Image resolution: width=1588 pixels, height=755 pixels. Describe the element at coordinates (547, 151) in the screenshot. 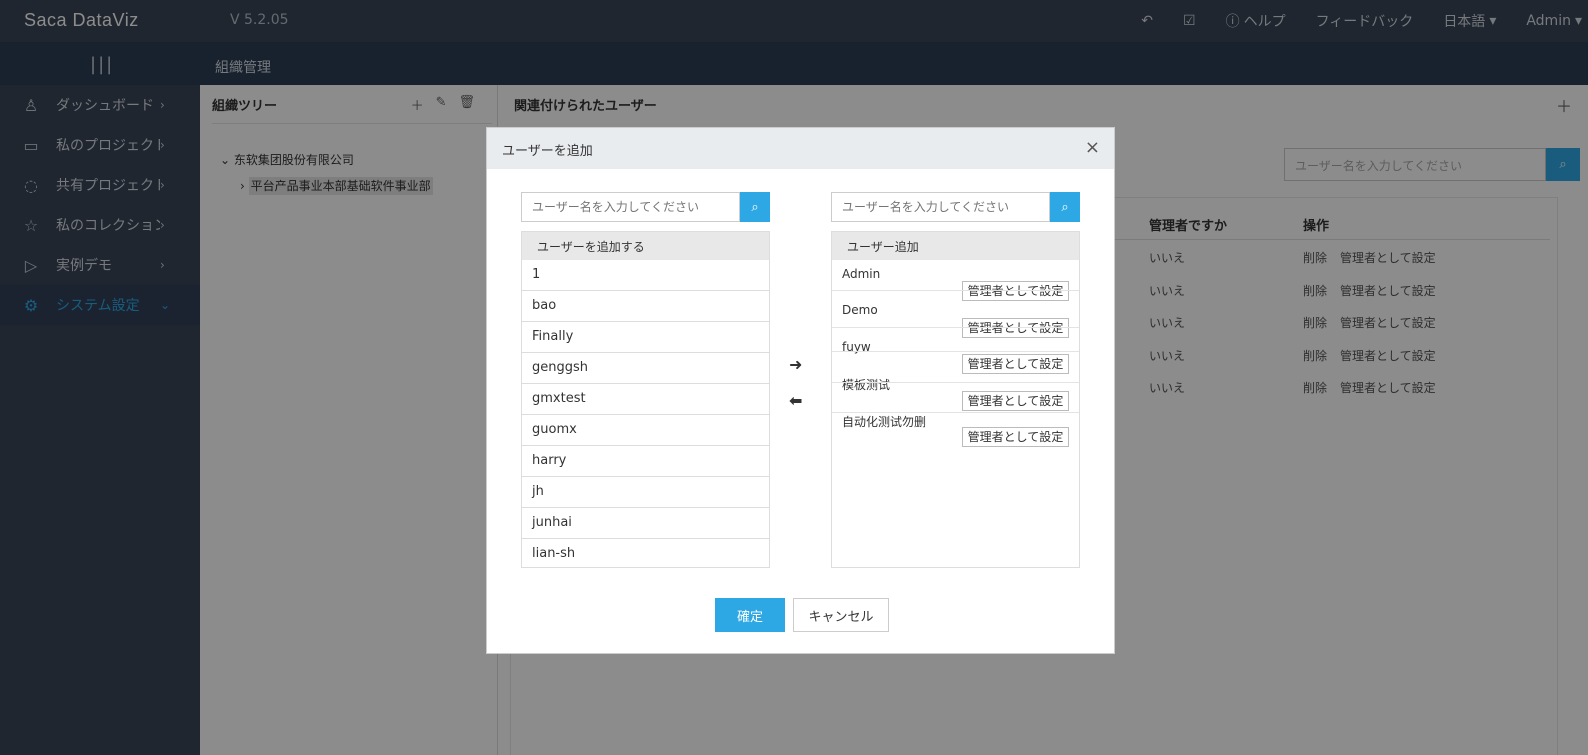

I see `dialog-title: ユーザーを追加` at that location.